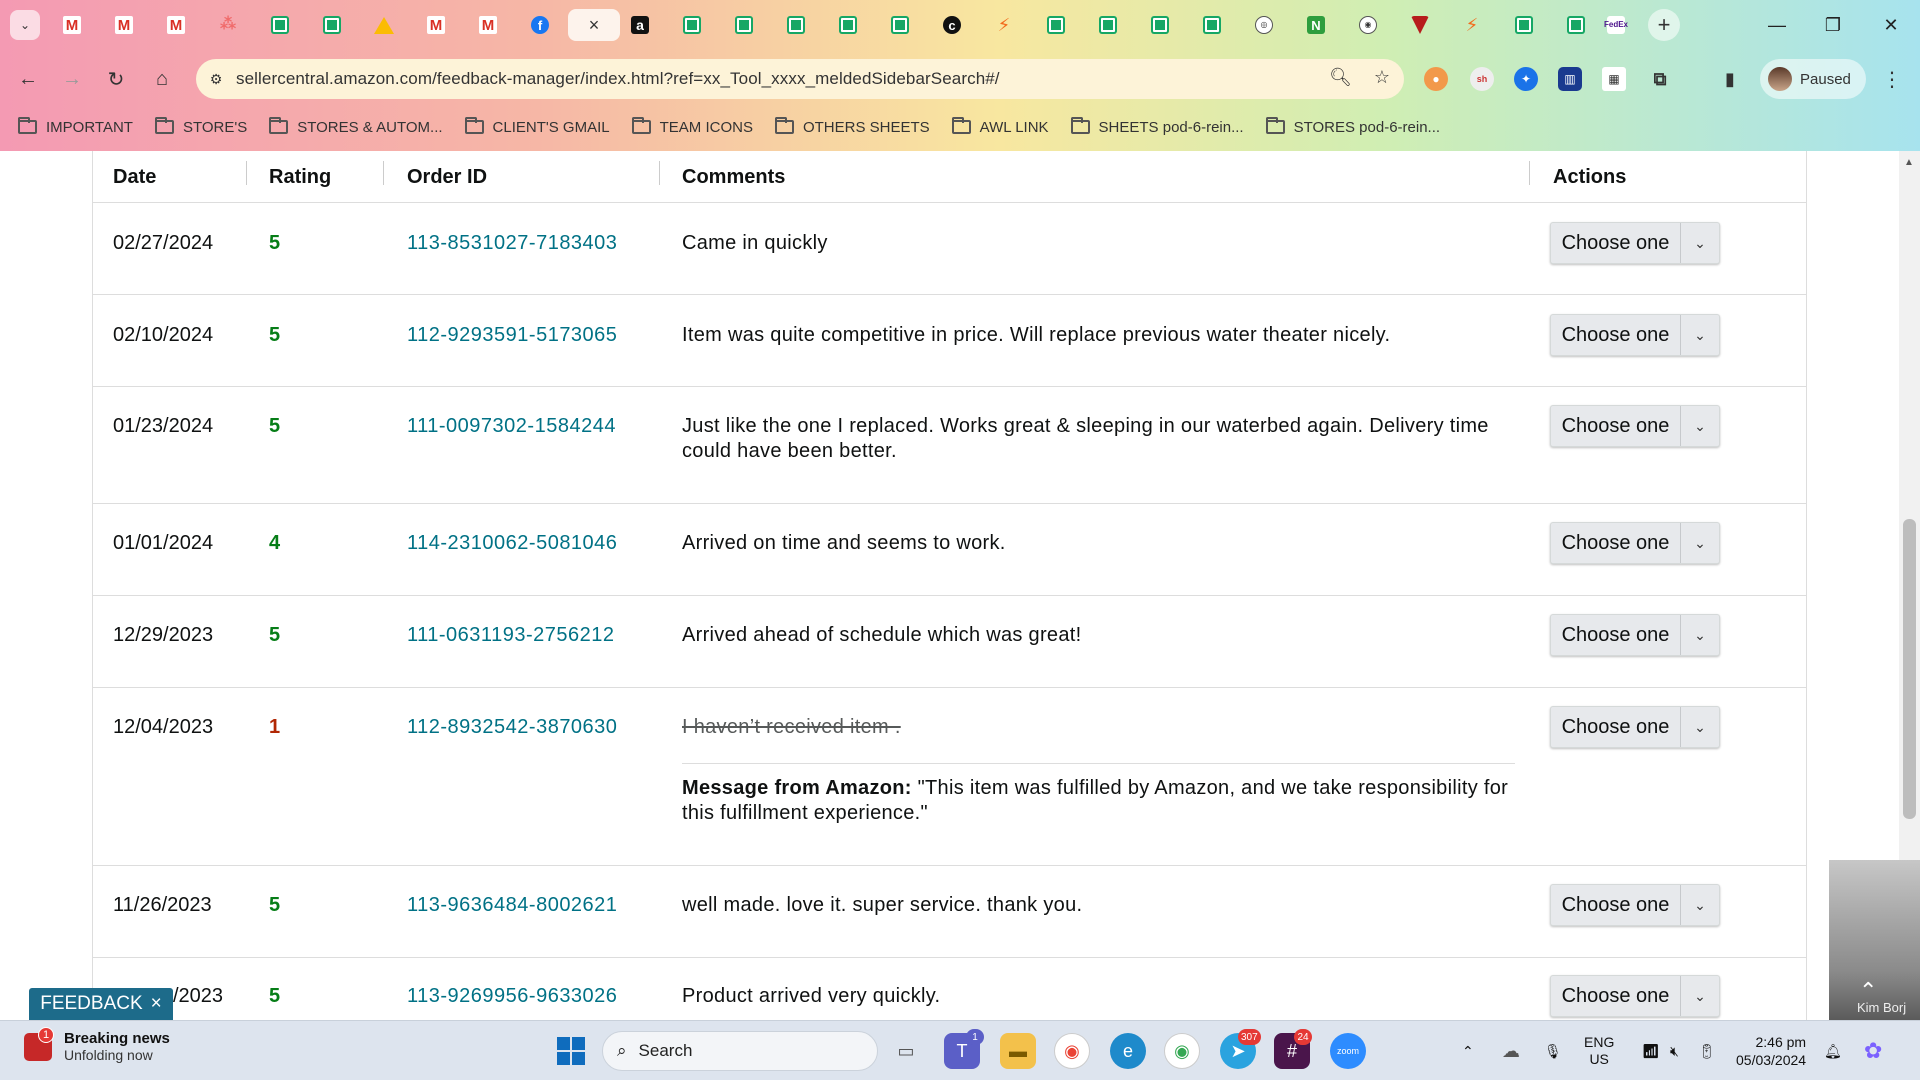  Describe the element at coordinates (216, 79) in the screenshot. I see `site-info-icon: ⚙` at that location.